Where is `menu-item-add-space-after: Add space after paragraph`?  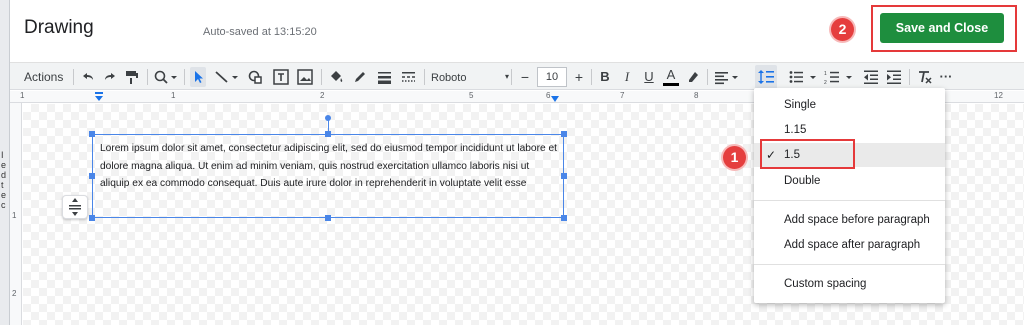 menu-item-add-space-after: Add space after paragraph is located at coordinates (849, 245).